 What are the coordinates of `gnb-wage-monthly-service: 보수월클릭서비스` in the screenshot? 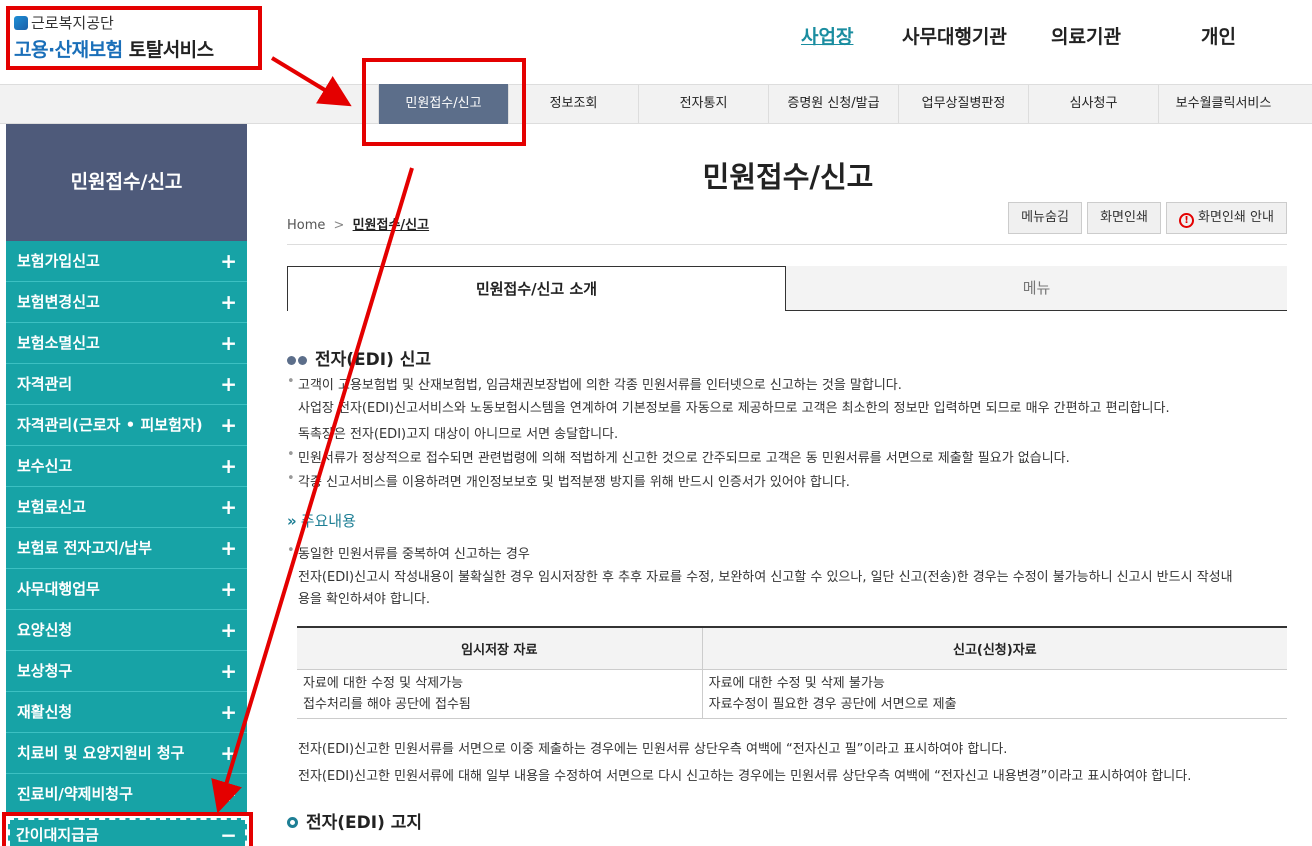 It's located at (1223, 104).